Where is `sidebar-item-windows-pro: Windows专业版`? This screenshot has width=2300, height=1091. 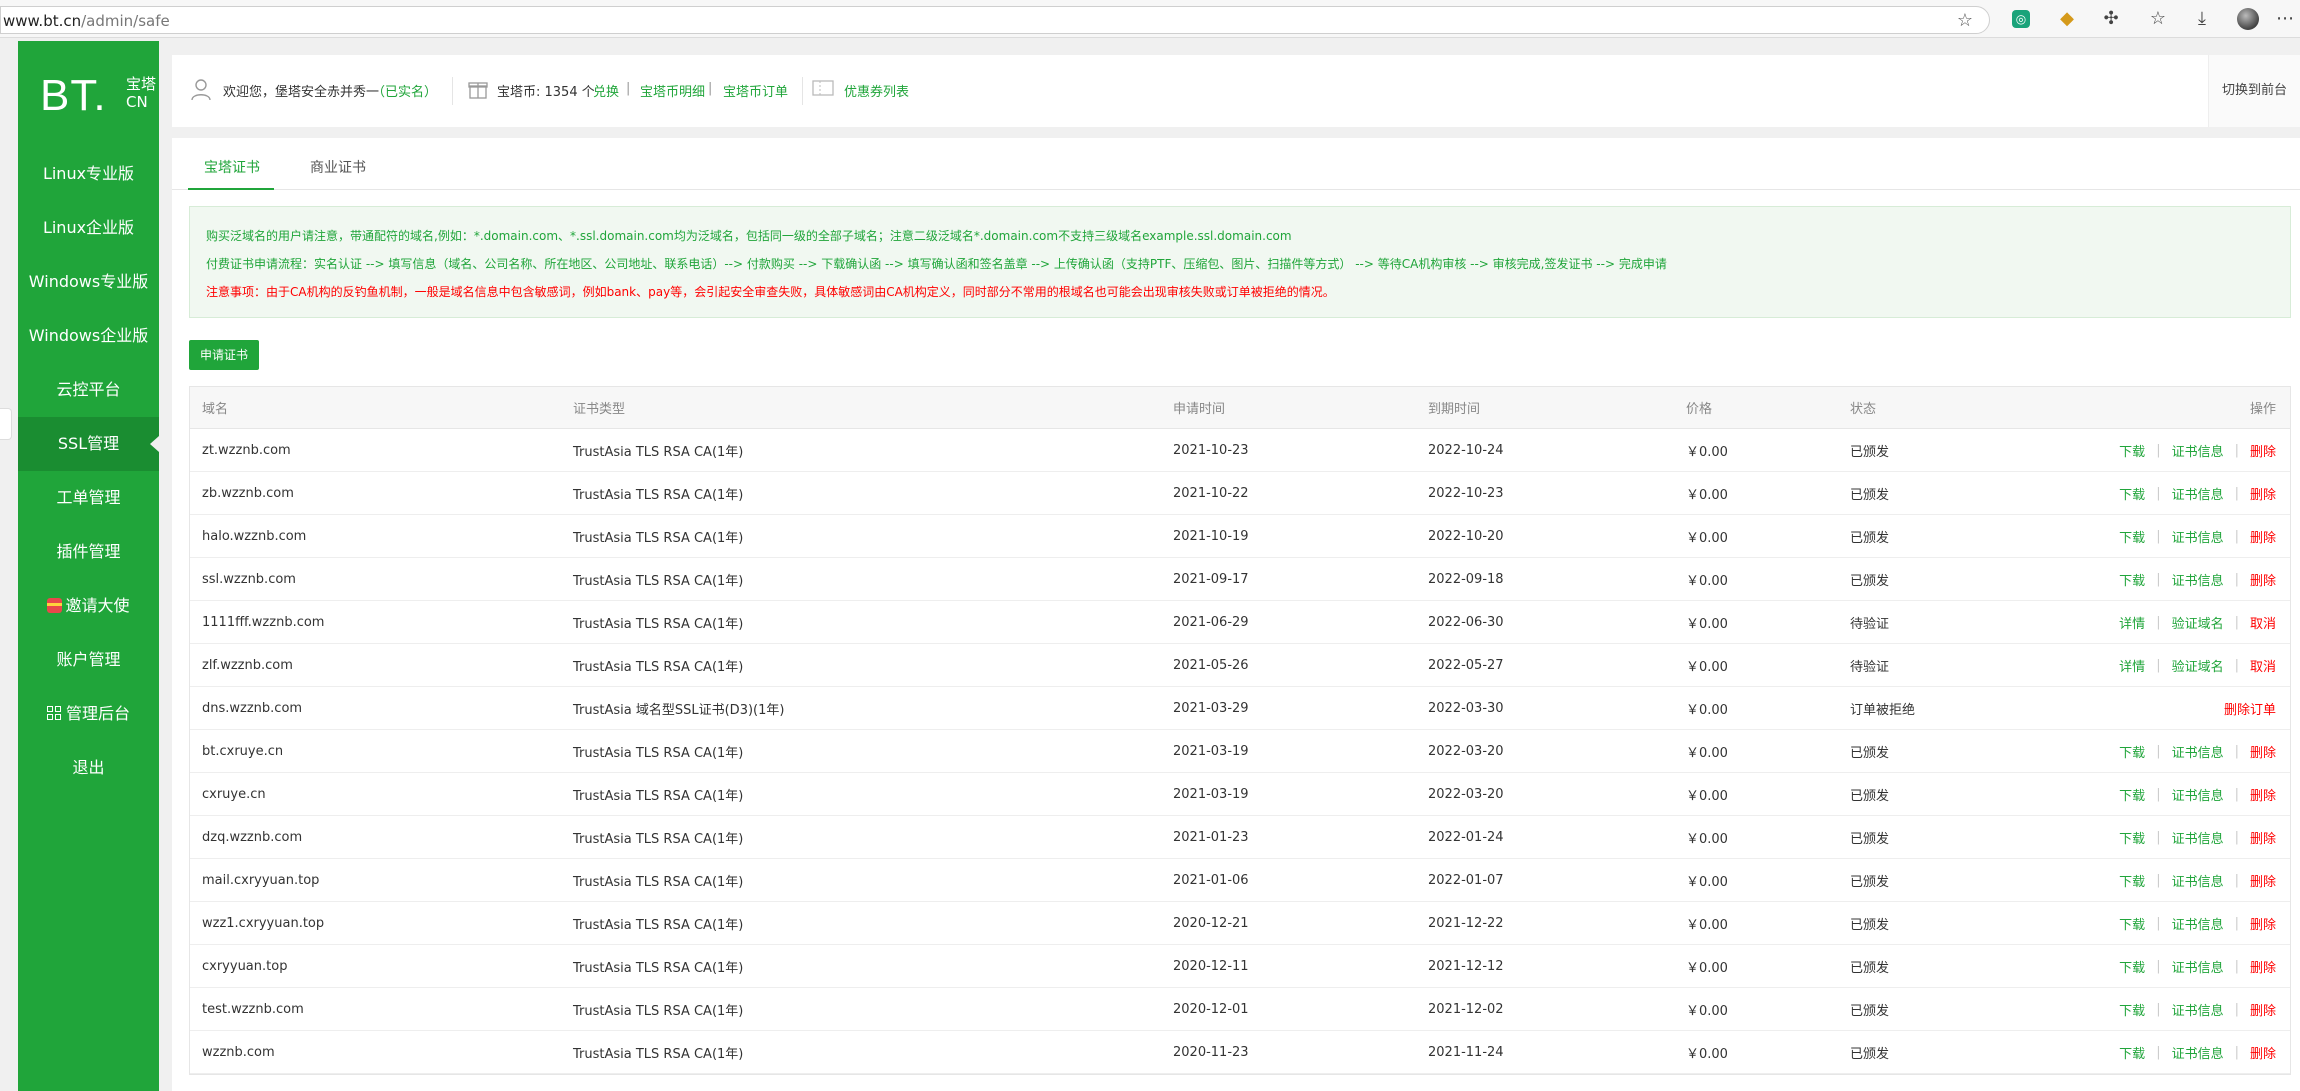
sidebar-item-windows-pro: Windows专业版 is located at coordinates (88, 282).